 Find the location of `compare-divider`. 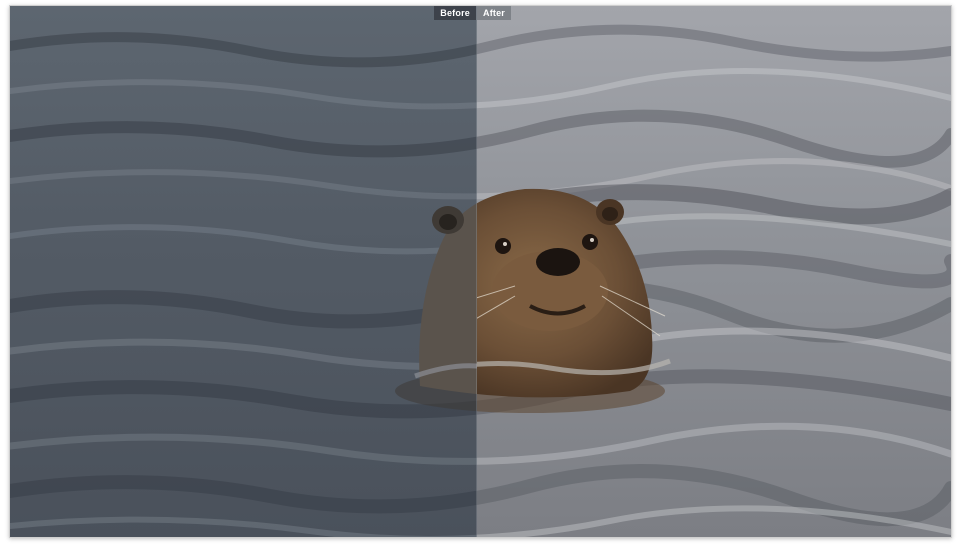

compare-divider is located at coordinates (476, 271).